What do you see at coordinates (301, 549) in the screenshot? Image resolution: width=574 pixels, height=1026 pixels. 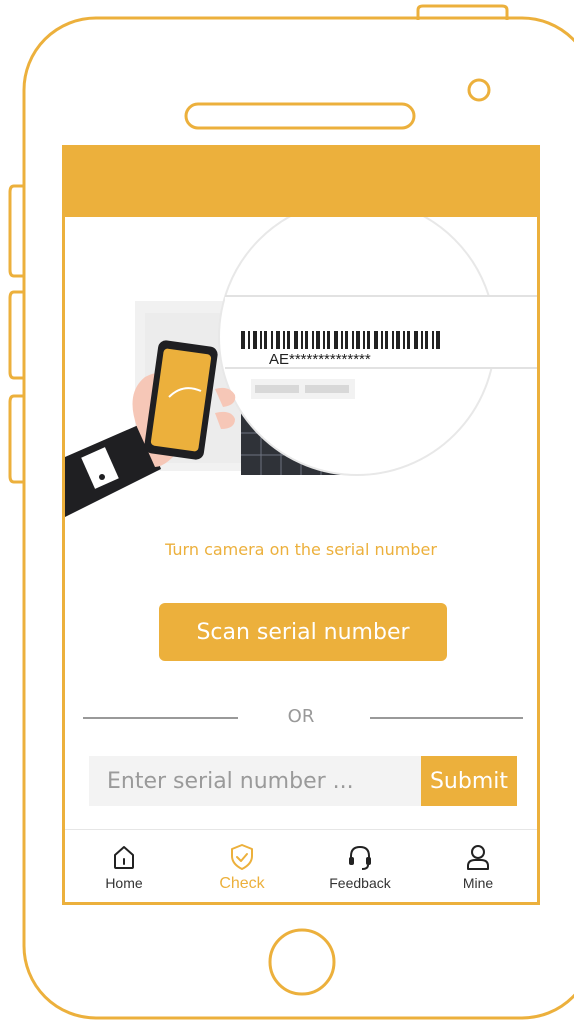 I see `scan-hint-text: Turn camera on the serial number` at bounding box center [301, 549].